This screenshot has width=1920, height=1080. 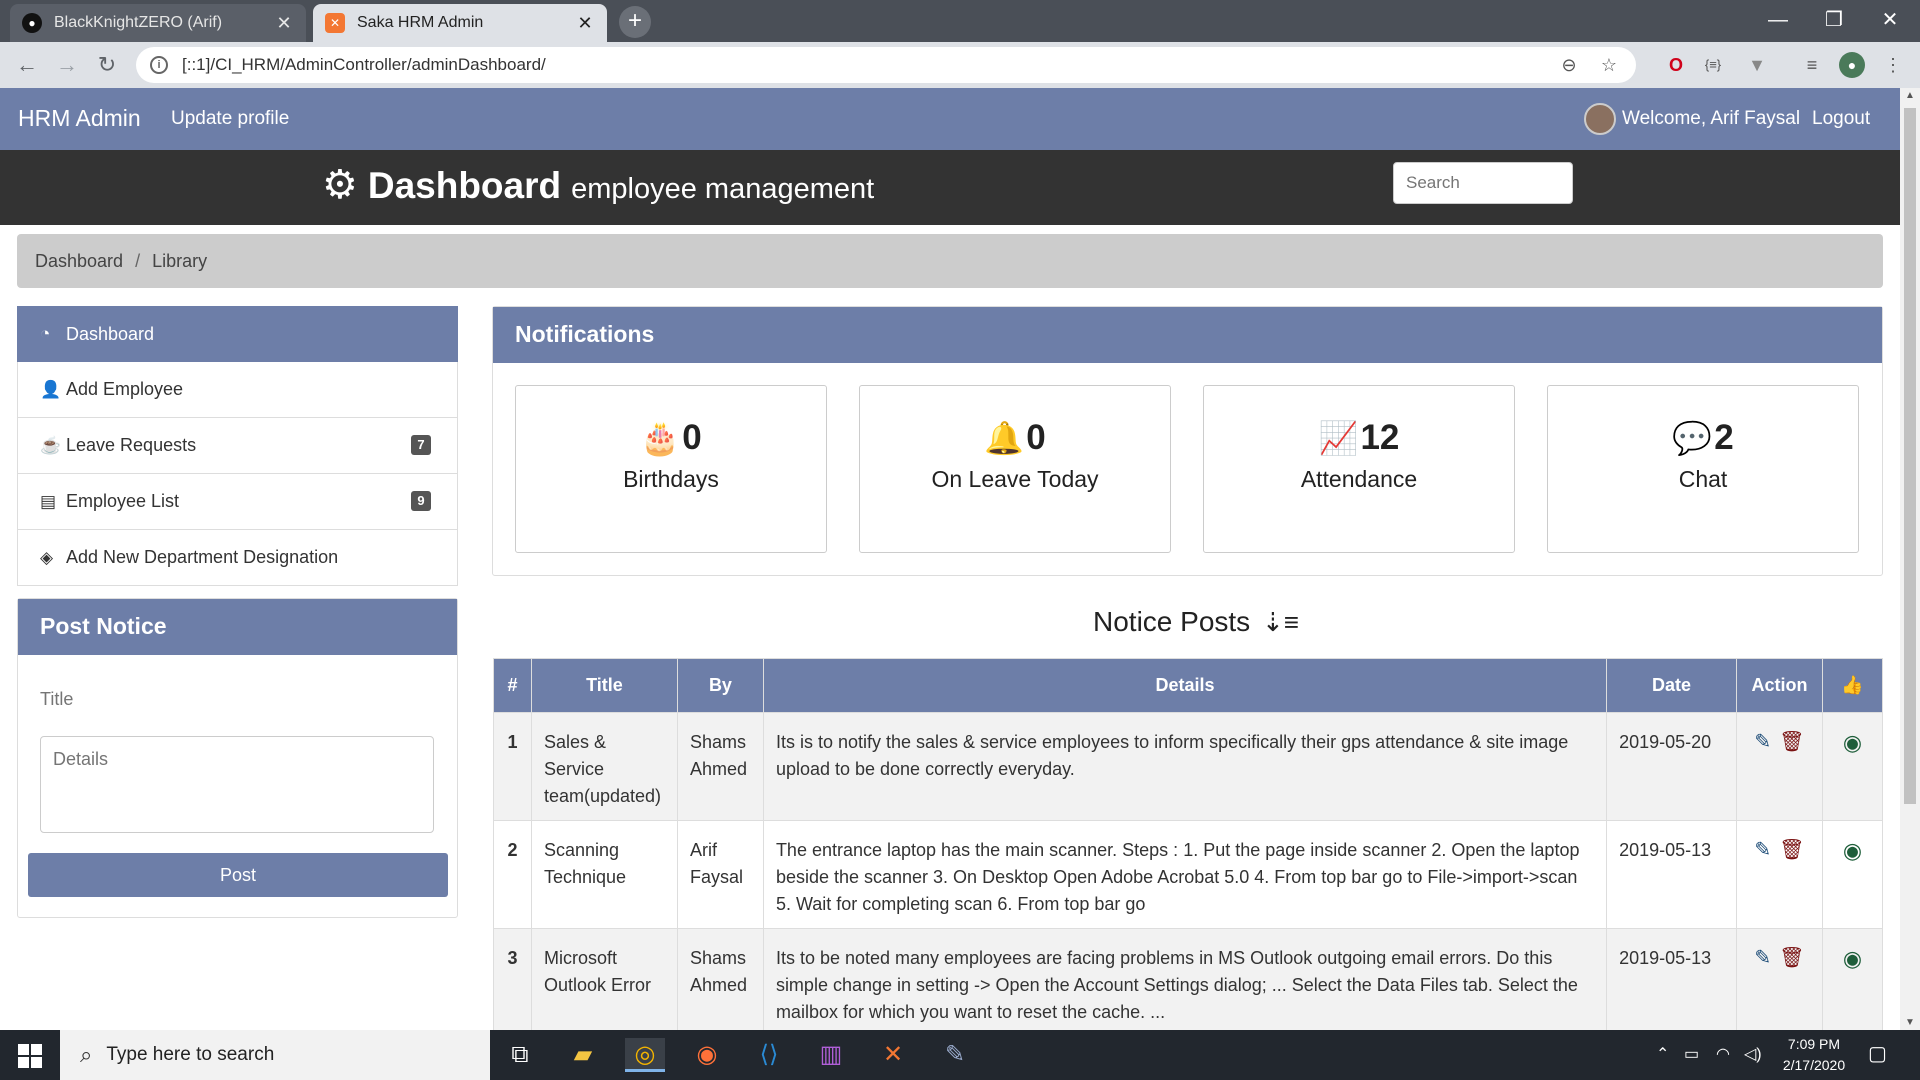 I want to click on notice-details-textarea, so click(x=237, y=784).